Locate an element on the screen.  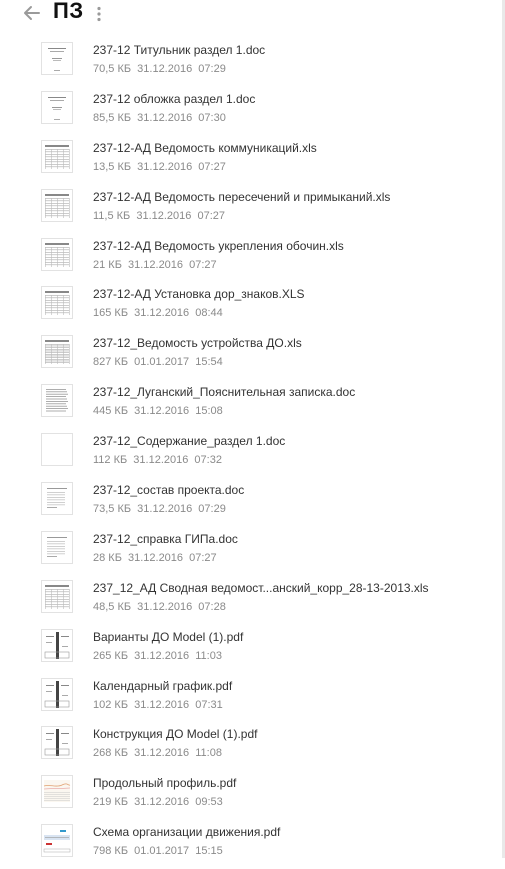
file-date: 01.01.2017 is located at coordinates (162, 362).